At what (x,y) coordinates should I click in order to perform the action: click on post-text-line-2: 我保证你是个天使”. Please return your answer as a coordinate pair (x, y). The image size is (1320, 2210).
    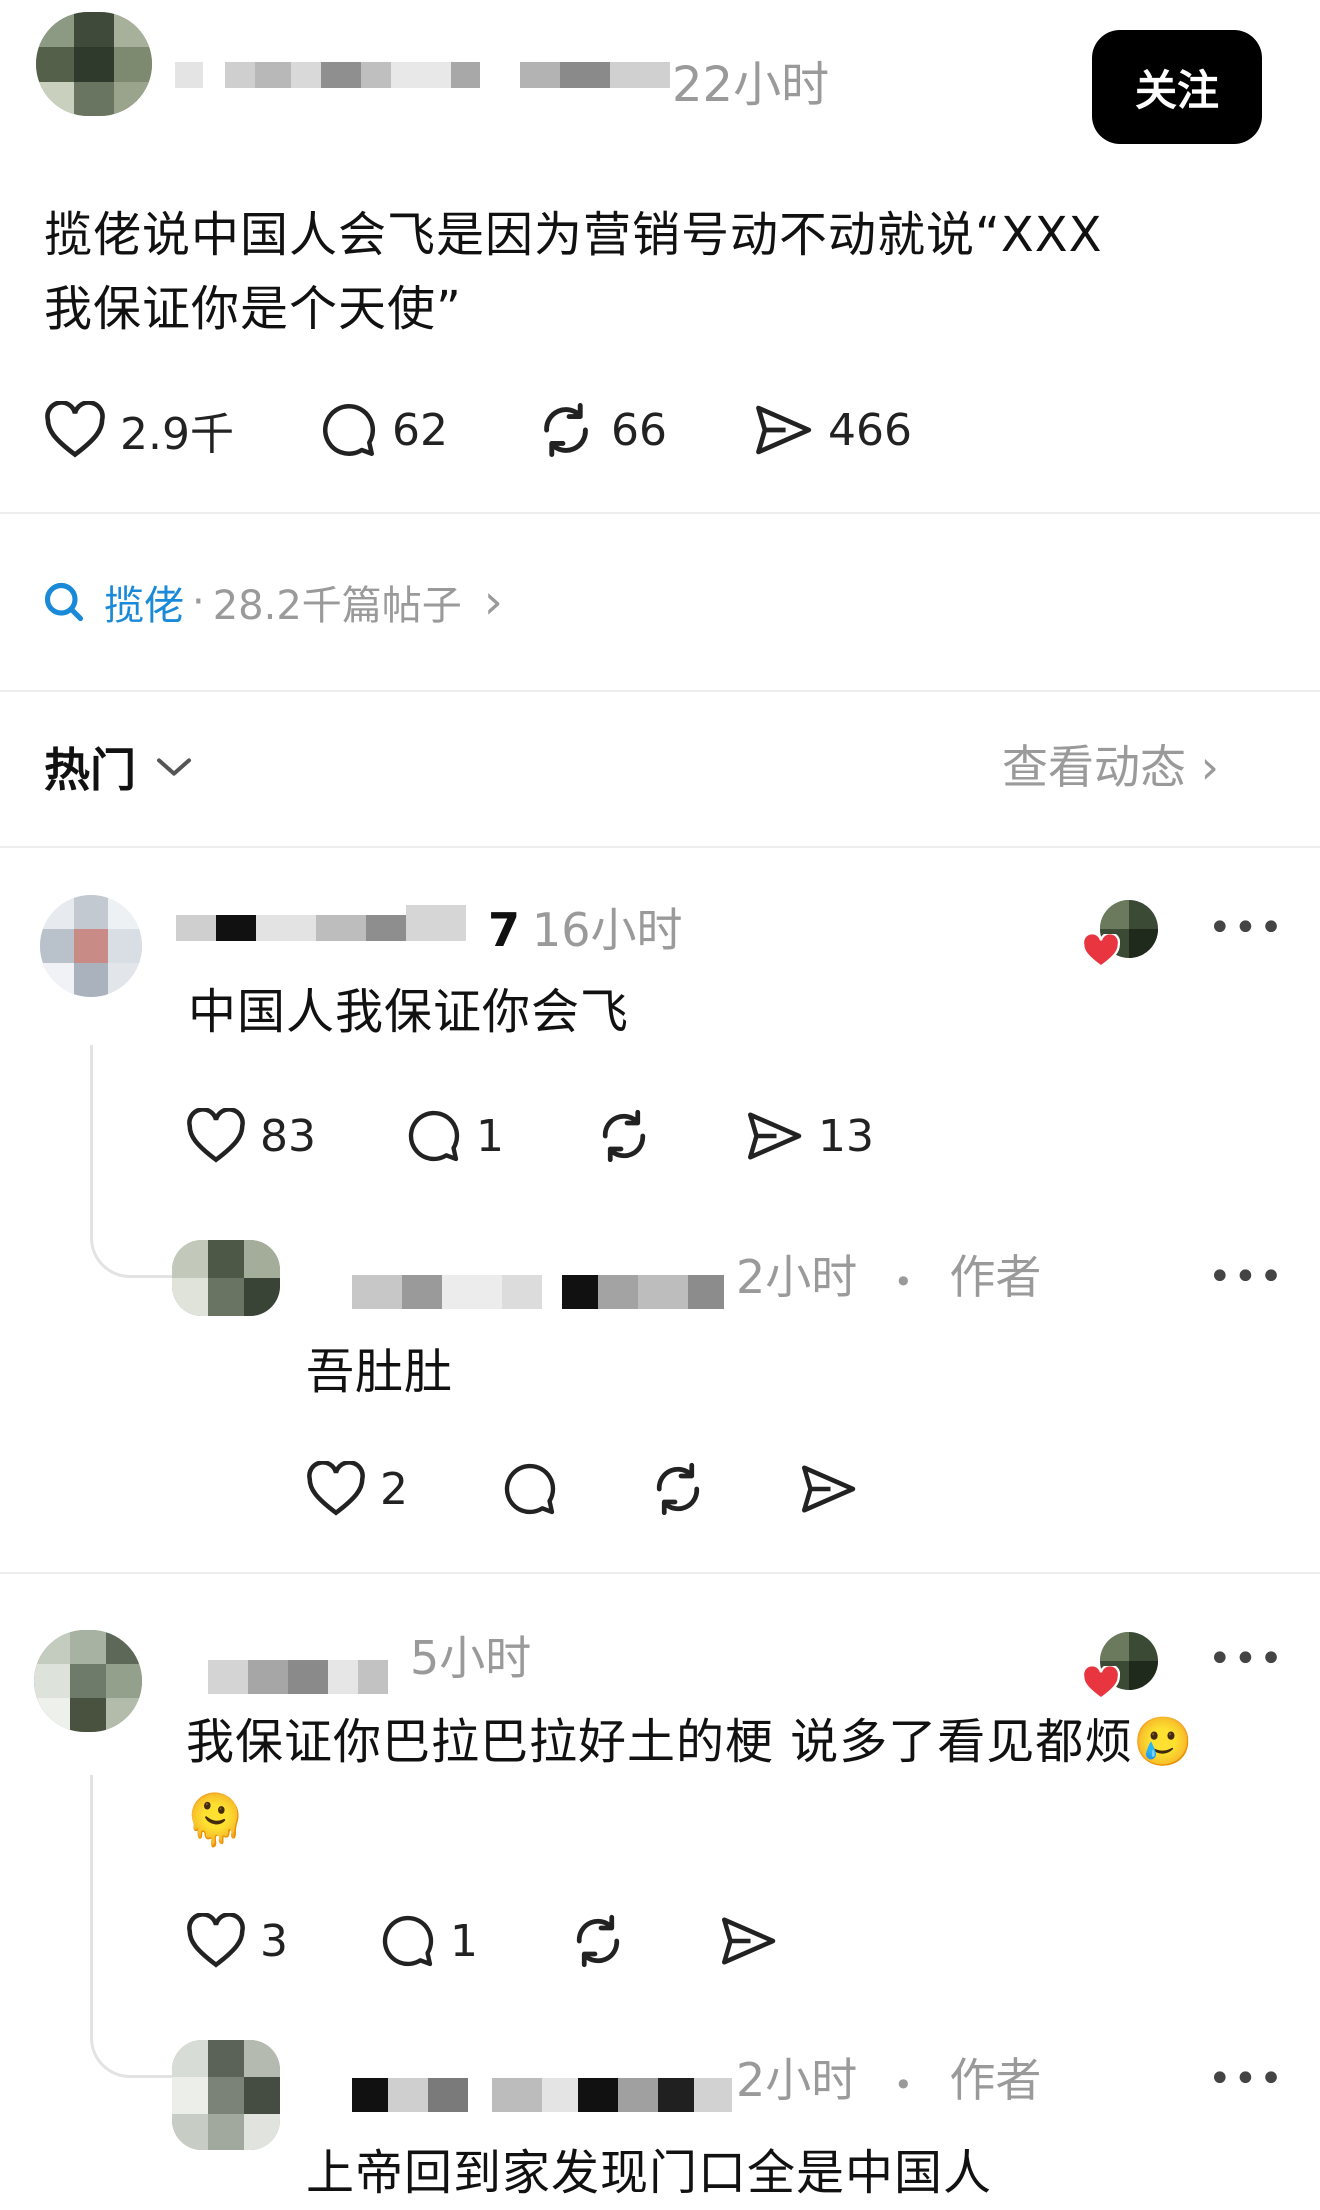
    Looking at the image, I should click on (253, 309).